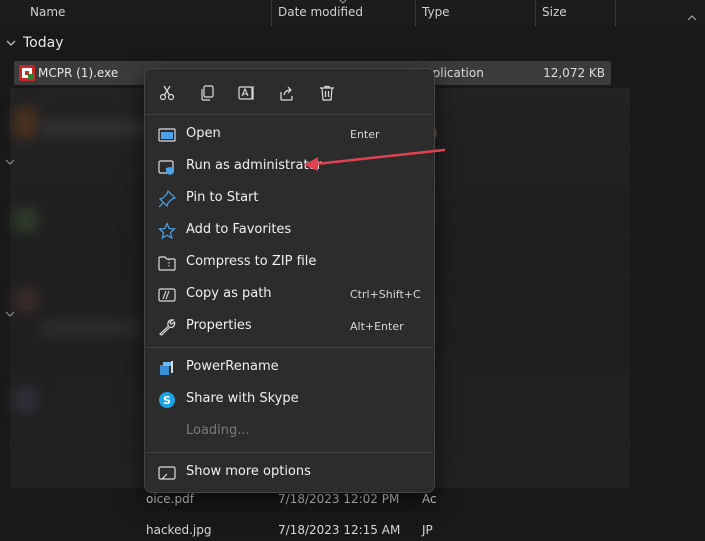 The width and height of the screenshot is (705, 541). What do you see at coordinates (289, 295) in the screenshot?
I see `menu-item-copy-as-path: Copy as path Ctrl+Shift+C` at bounding box center [289, 295].